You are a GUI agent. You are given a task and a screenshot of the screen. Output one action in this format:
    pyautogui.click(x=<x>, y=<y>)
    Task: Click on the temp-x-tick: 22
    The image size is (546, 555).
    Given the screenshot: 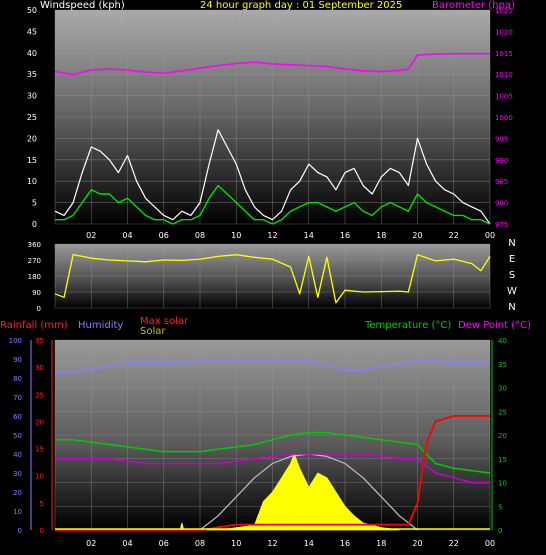 What is the action you would take?
    pyautogui.click(x=454, y=543)
    